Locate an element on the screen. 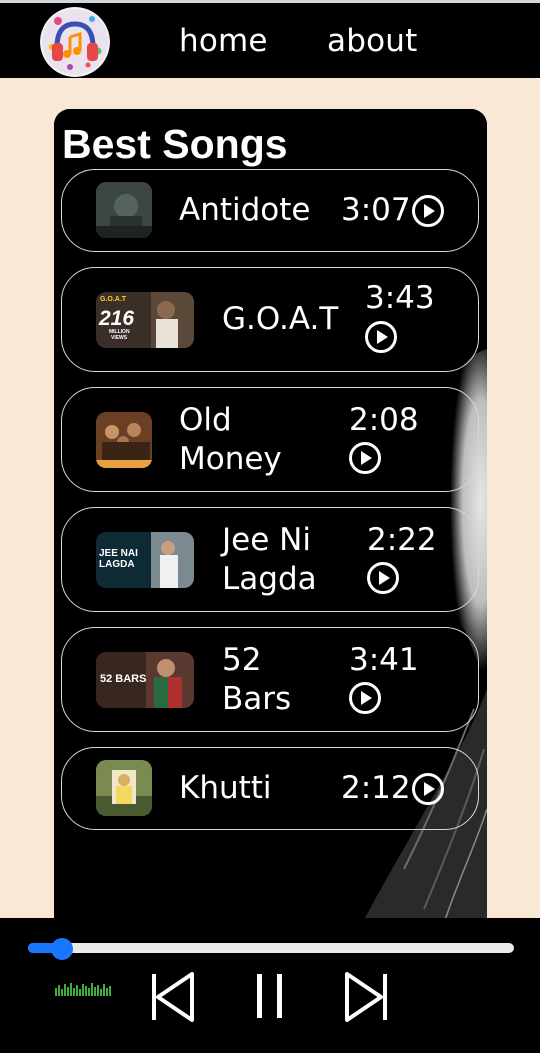 This screenshot has height=1053, width=540. svg-text: 216 is located at coordinates (116, 318).